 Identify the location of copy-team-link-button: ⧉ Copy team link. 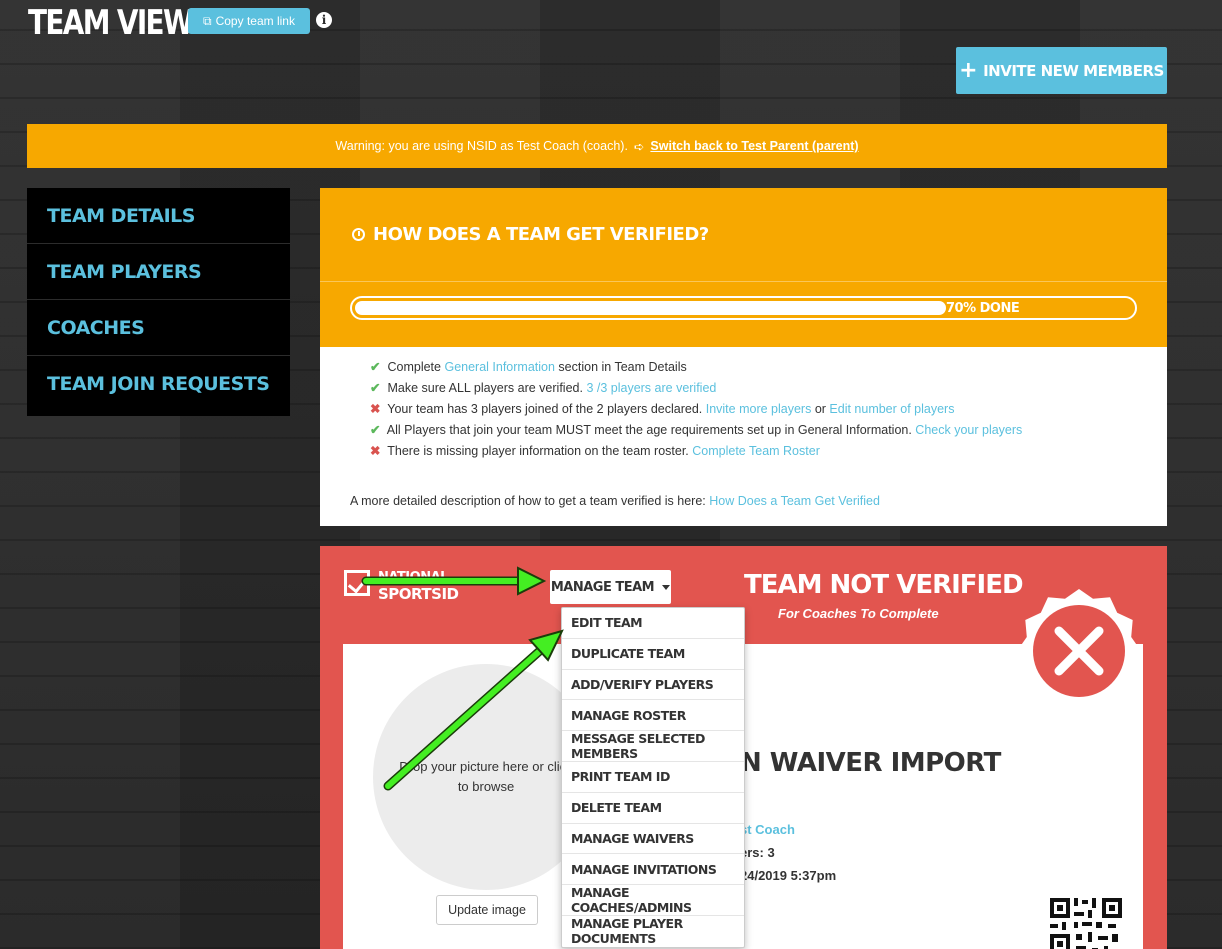
(249, 21).